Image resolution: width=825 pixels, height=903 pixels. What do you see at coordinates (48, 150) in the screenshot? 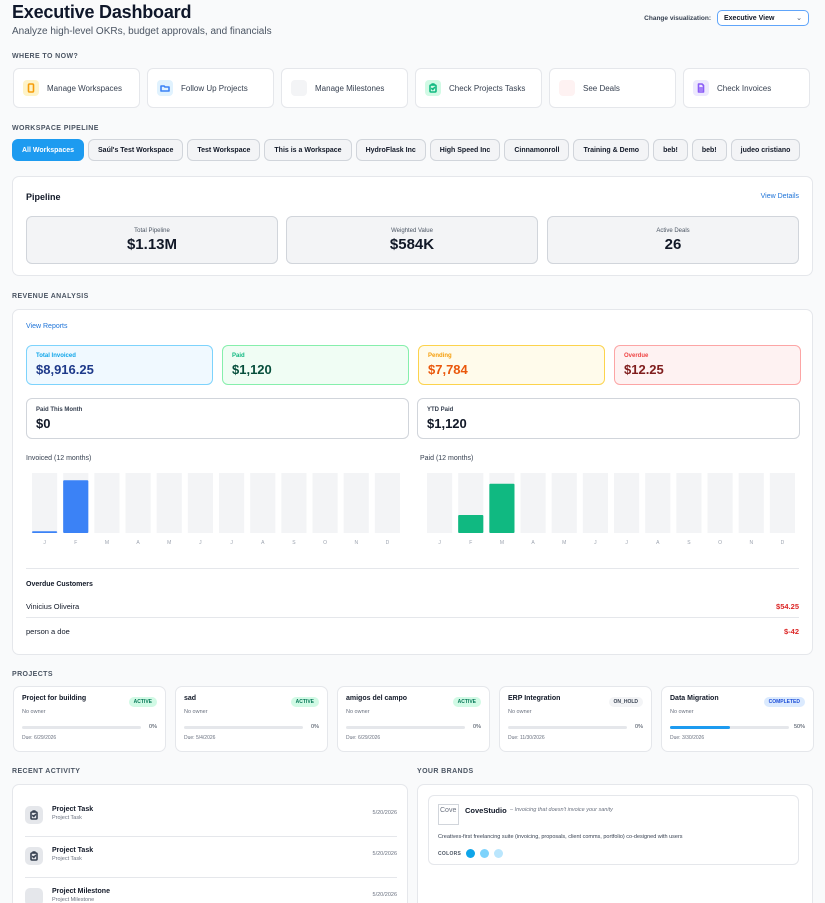
I see `workspace-pill: All Workspaces` at bounding box center [48, 150].